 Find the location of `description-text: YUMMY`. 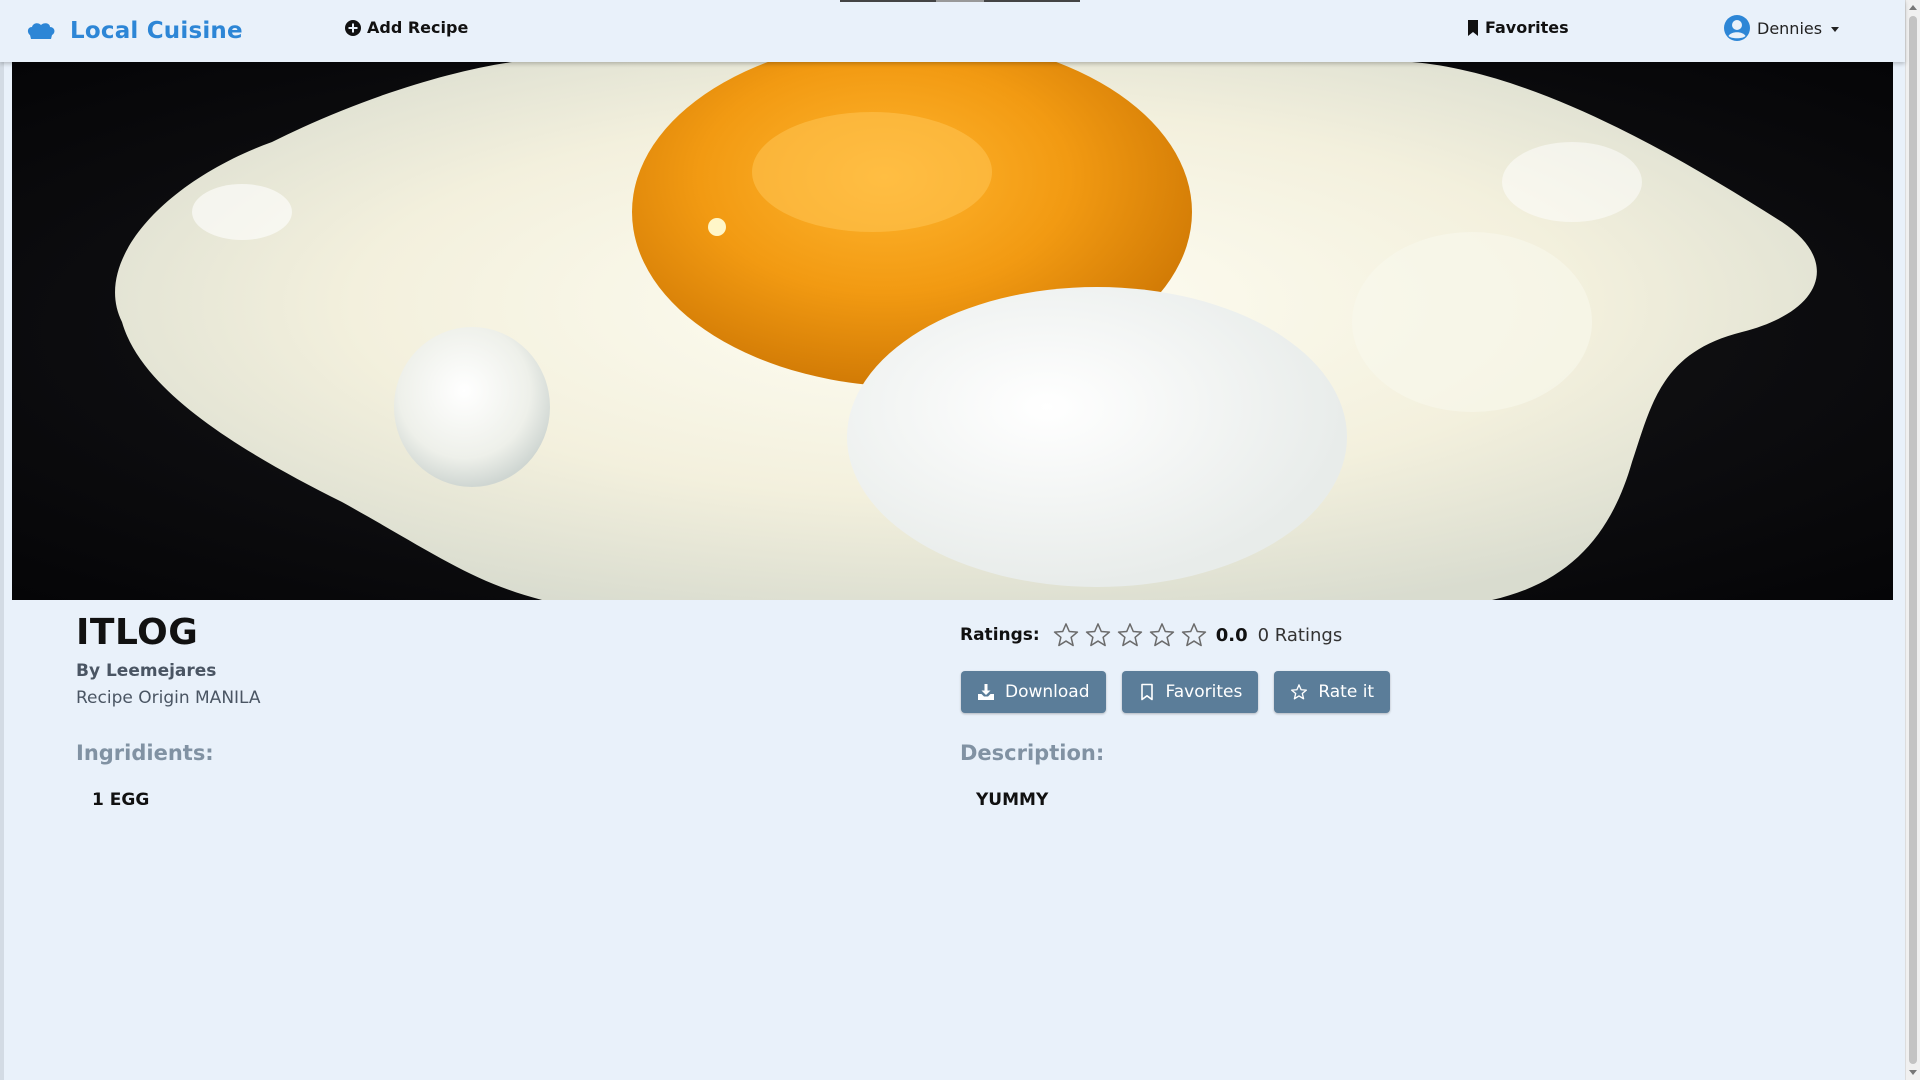

description-text: YUMMY is located at coordinates (1012, 800).